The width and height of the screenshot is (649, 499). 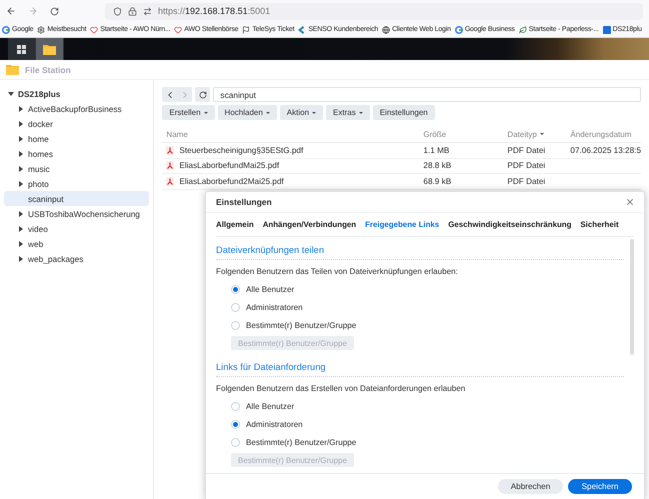 What do you see at coordinates (461, 150) in the screenshot?
I see `table-cell: 1.1 MB` at bounding box center [461, 150].